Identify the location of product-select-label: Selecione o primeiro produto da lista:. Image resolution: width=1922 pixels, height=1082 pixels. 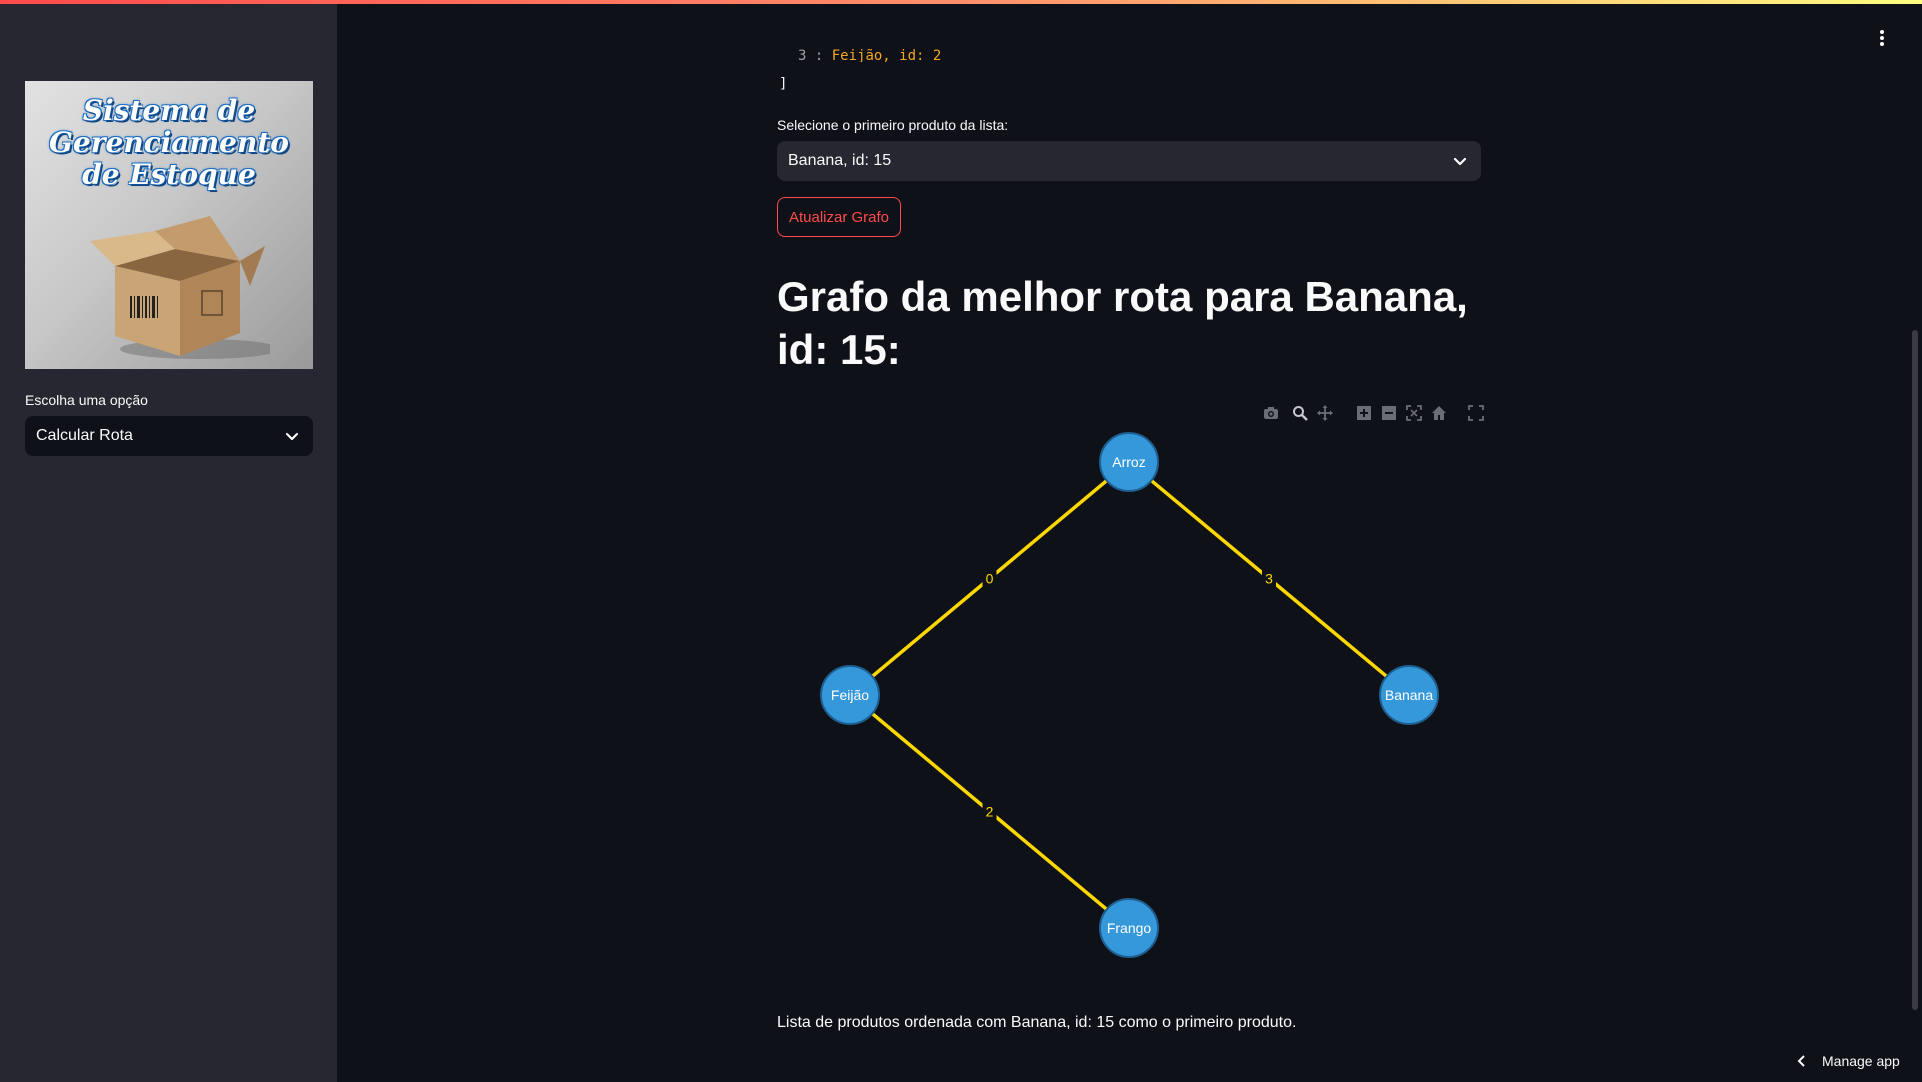
(893, 125).